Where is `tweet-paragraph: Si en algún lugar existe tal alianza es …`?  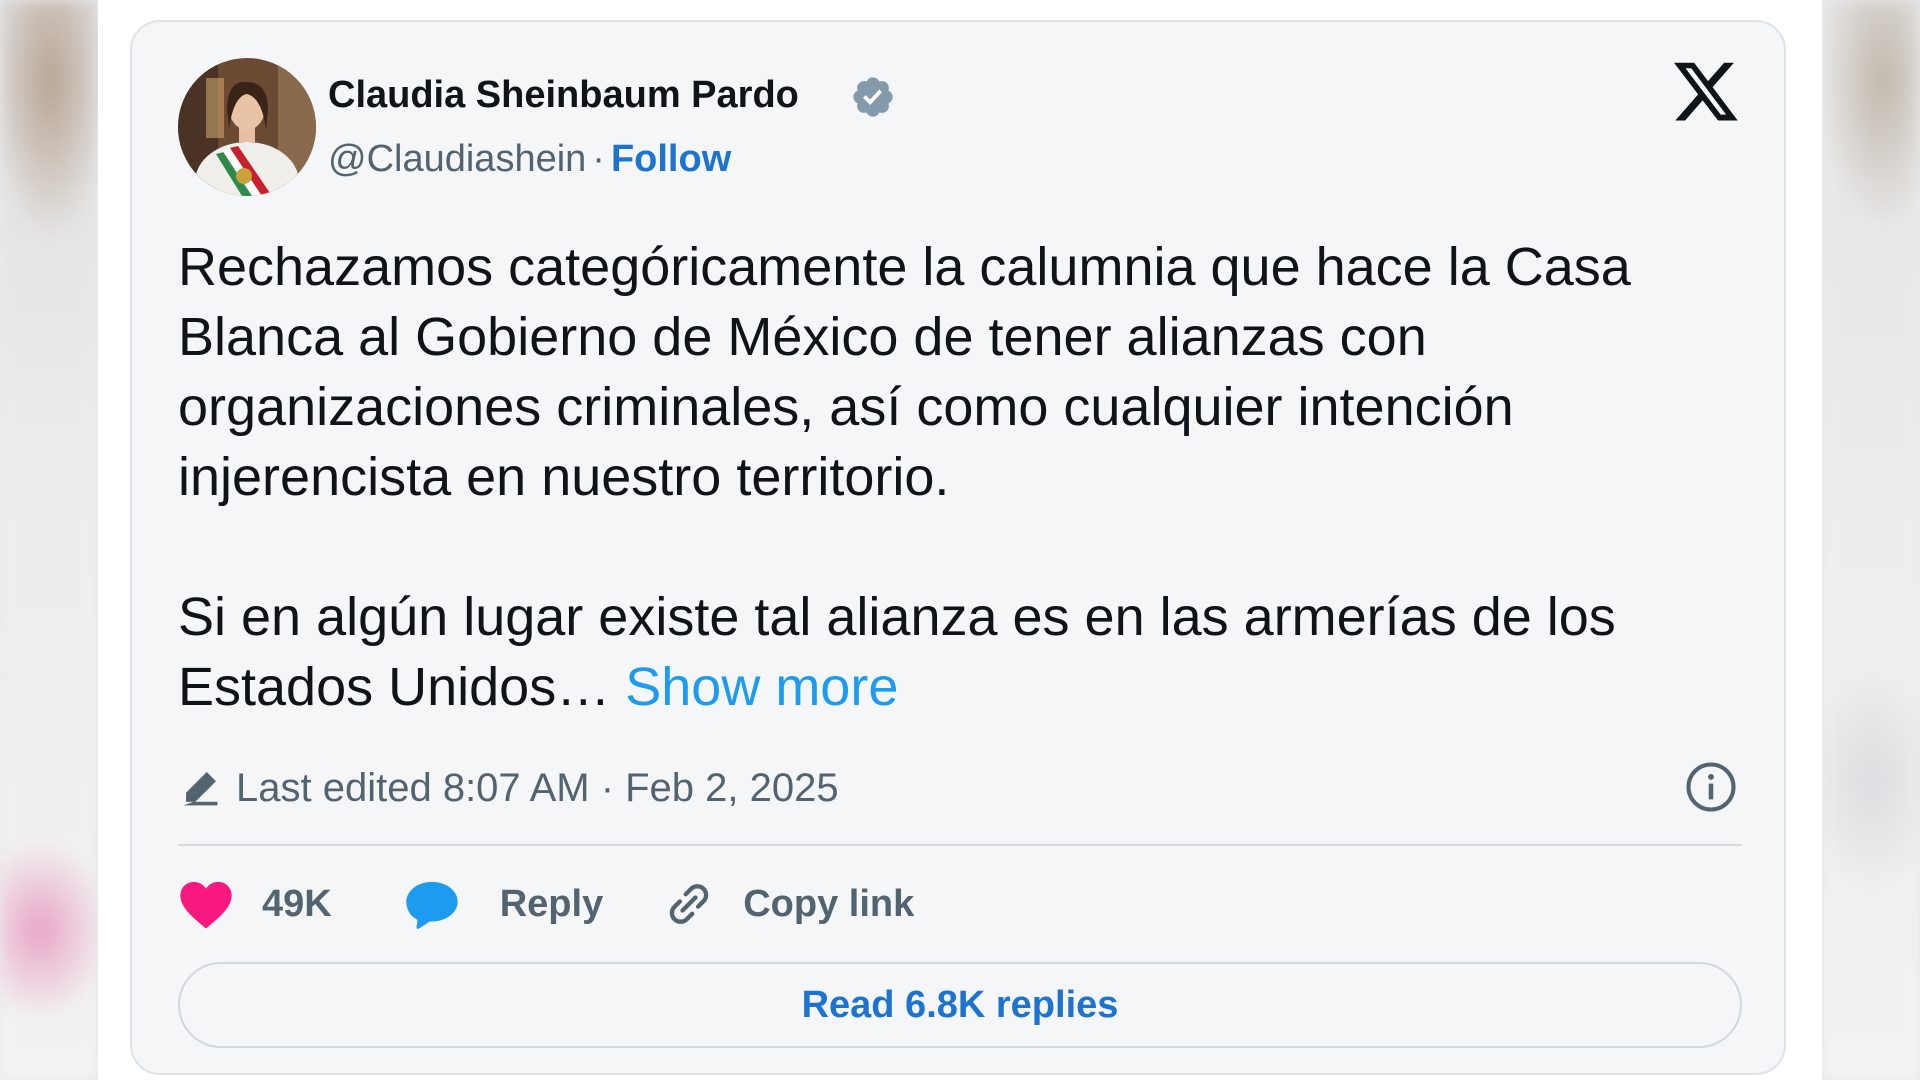
tweet-paragraph: Si en algún lugar existe tal alianza es … is located at coordinates (948, 652).